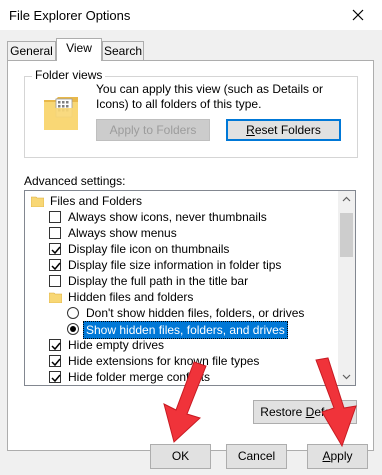 The image size is (382, 475). What do you see at coordinates (62, 113) in the screenshot?
I see `folder-views-folder-icon` at bounding box center [62, 113].